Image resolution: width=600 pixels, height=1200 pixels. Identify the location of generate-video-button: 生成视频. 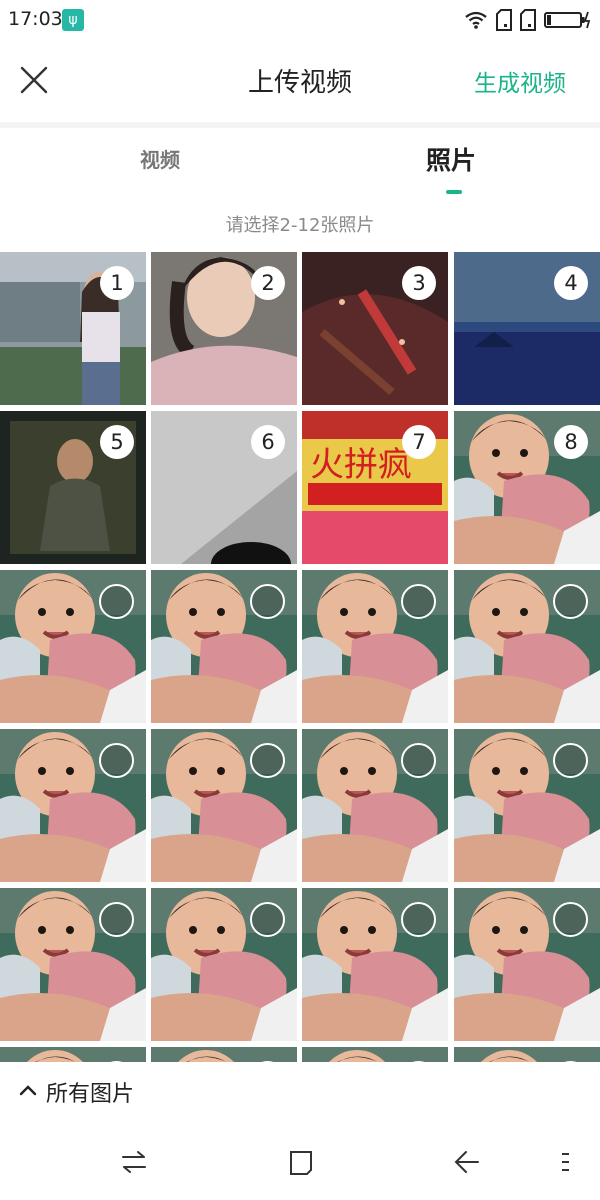
(520, 81).